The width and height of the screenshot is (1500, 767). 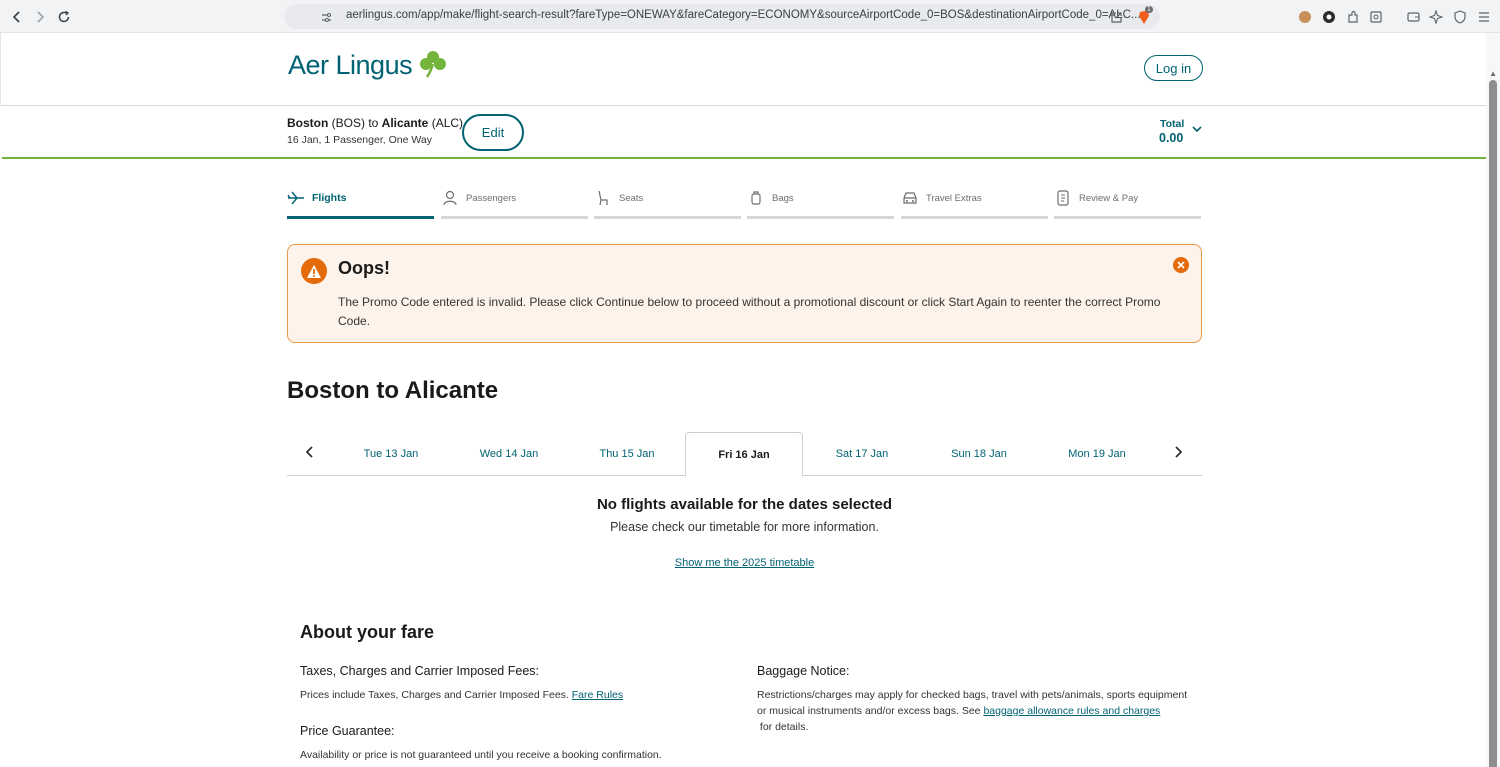 I want to click on close-icon, so click(x=1181, y=265).